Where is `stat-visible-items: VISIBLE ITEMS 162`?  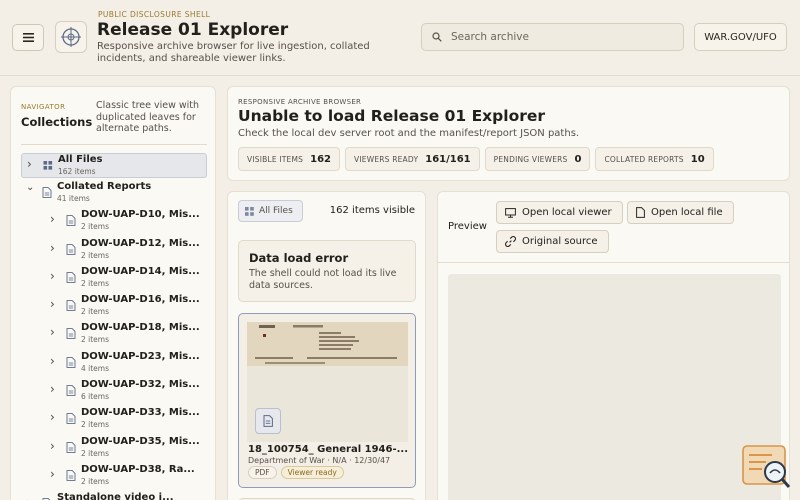
stat-visible-items: VISIBLE ITEMS 162 is located at coordinates (289, 159).